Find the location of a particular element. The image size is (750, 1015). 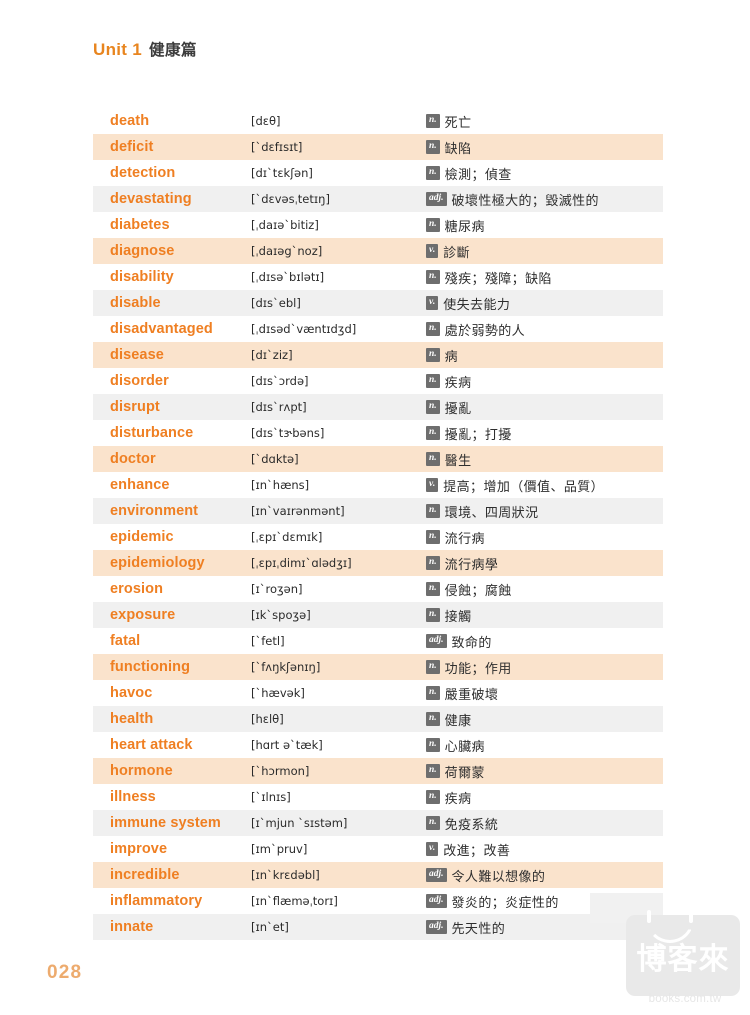

vocab-pronunciation: [ˋdɑktə] is located at coordinates (275, 459).